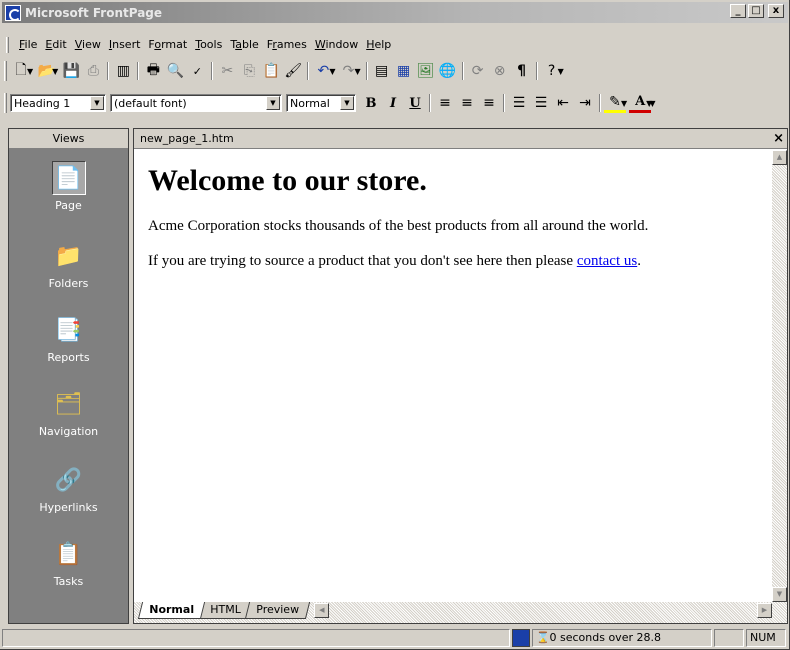 This screenshot has height=650, width=790. I want to click on new-dropdown-icon: ▼, so click(30, 71).